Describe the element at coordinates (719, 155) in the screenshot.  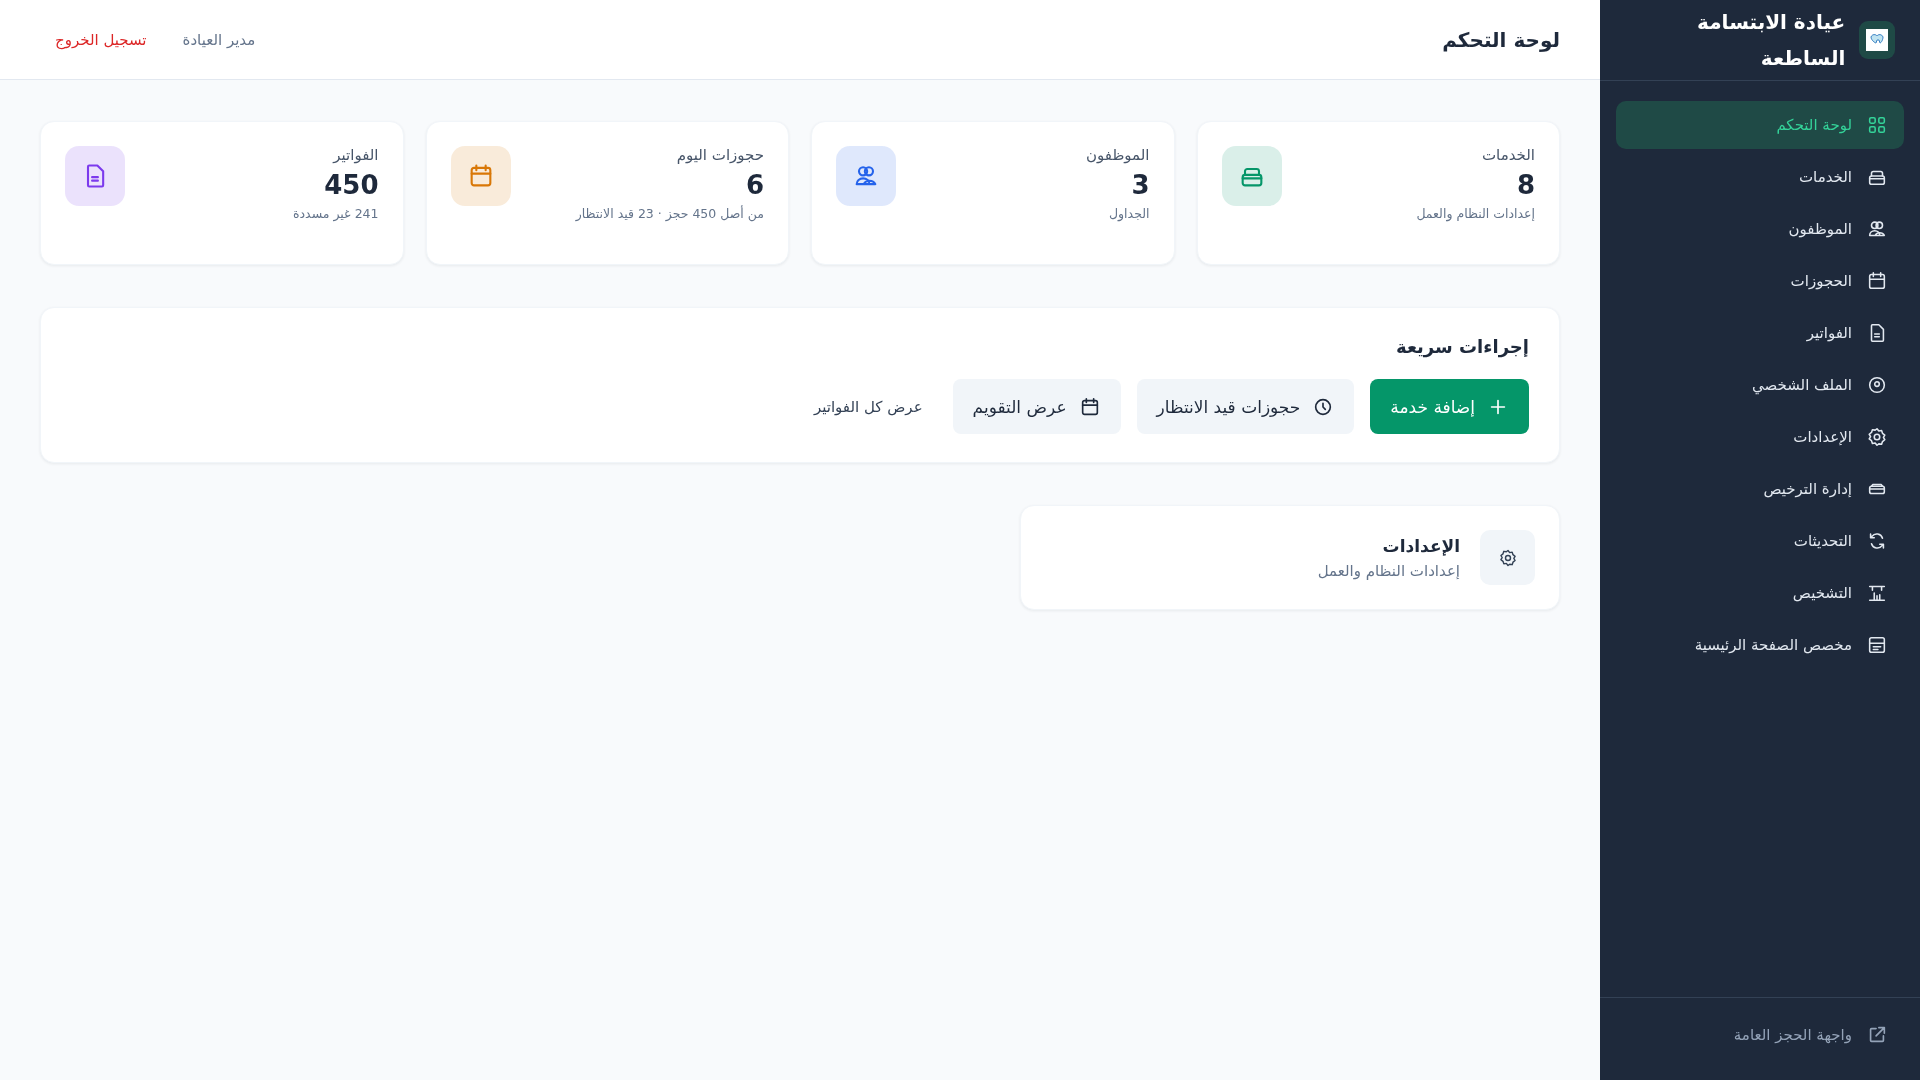
I see `stat-label: حجوزات اليوم` at that location.